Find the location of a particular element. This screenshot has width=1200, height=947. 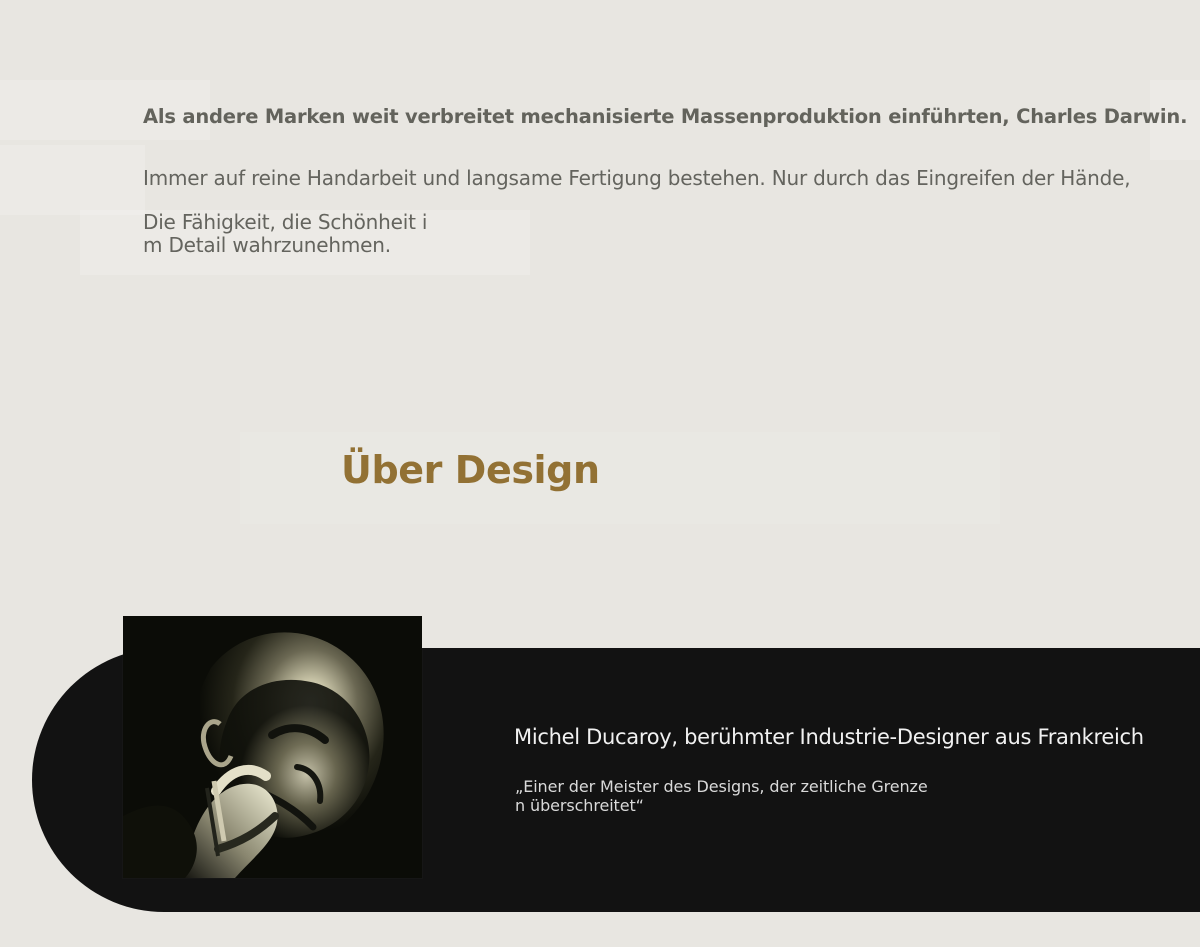

portrait-photo is located at coordinates (272, 747).